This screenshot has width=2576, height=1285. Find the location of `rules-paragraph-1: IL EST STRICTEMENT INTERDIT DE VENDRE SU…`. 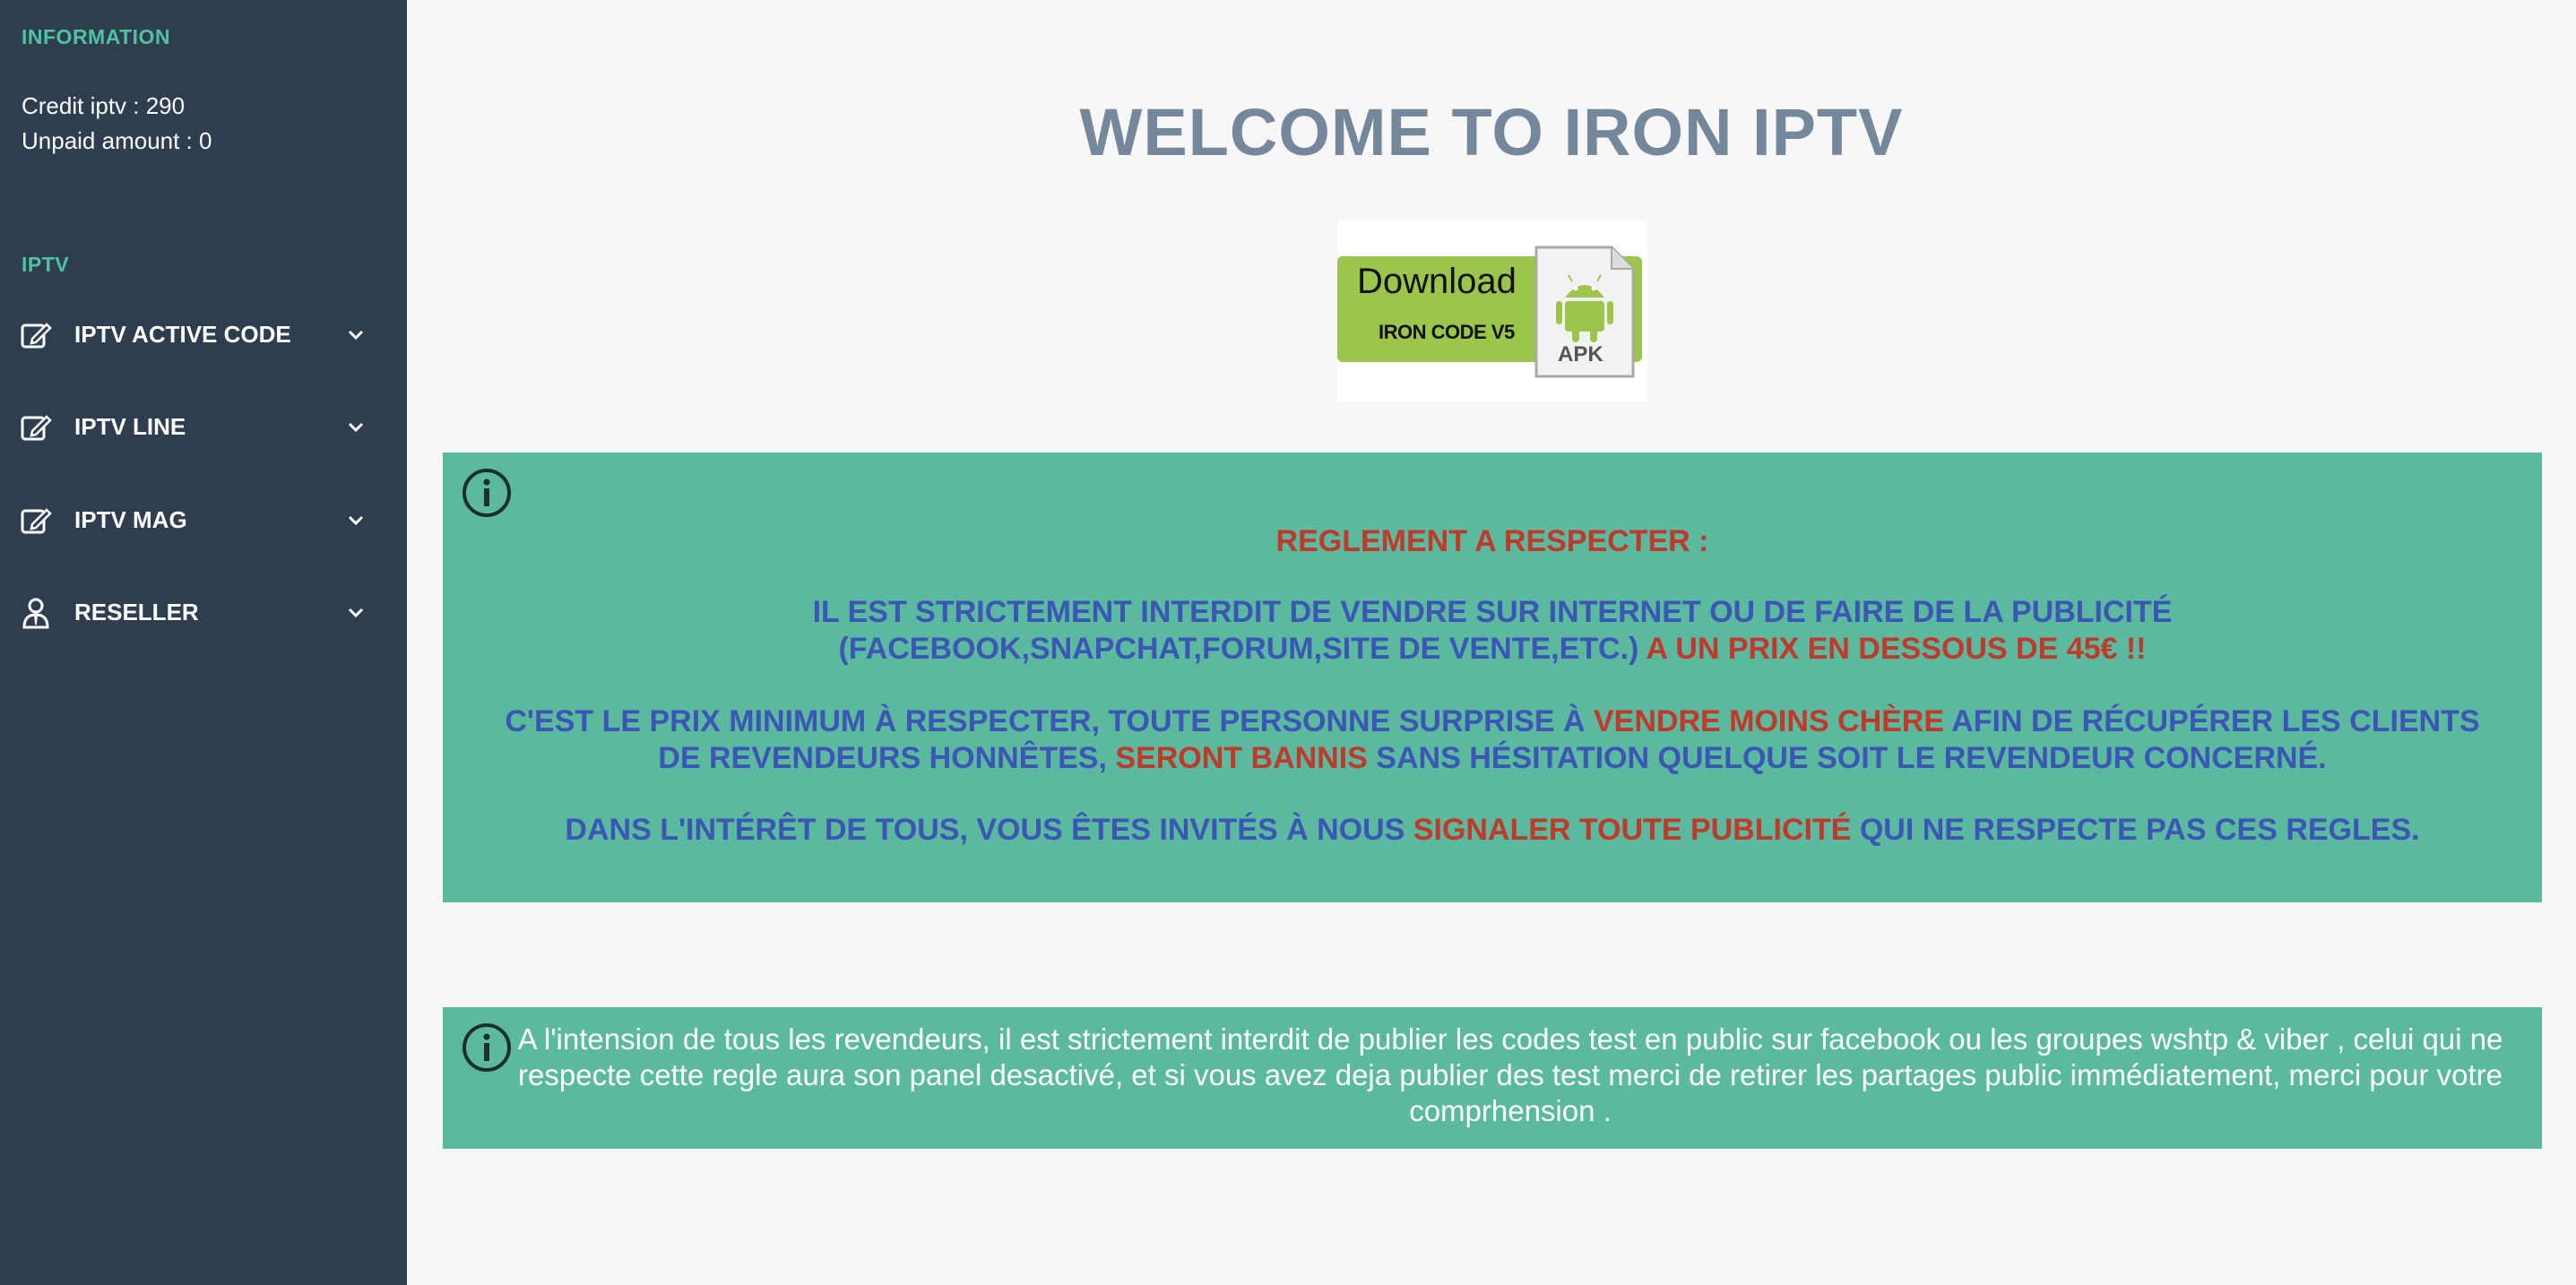

rules-paragraph-1: IL EST STRICTEMENT INTERDIT DE VENDRE SU… is located at coordinates (1492, 631).